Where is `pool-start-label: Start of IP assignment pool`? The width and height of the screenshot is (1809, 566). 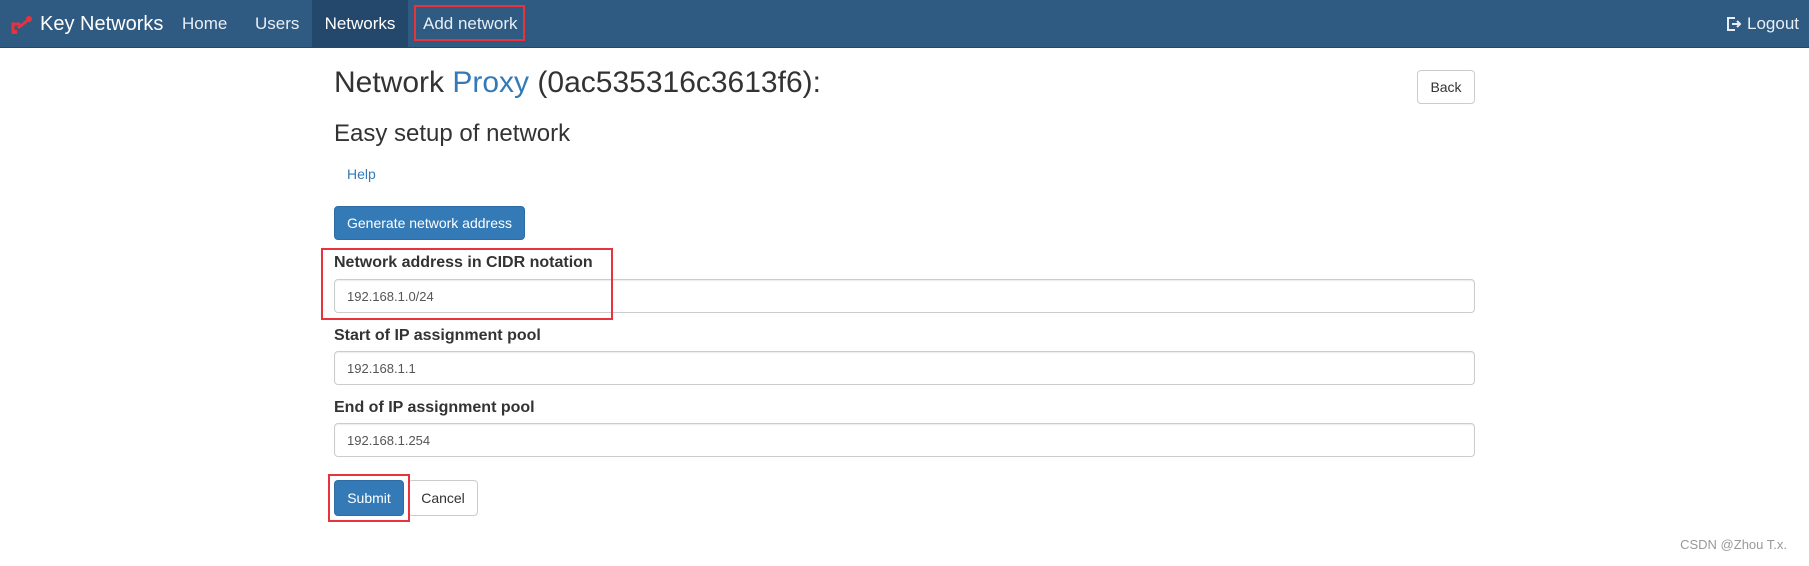 pool-start-label: Start of IP assignment pool is located at coordinates (437, 335).